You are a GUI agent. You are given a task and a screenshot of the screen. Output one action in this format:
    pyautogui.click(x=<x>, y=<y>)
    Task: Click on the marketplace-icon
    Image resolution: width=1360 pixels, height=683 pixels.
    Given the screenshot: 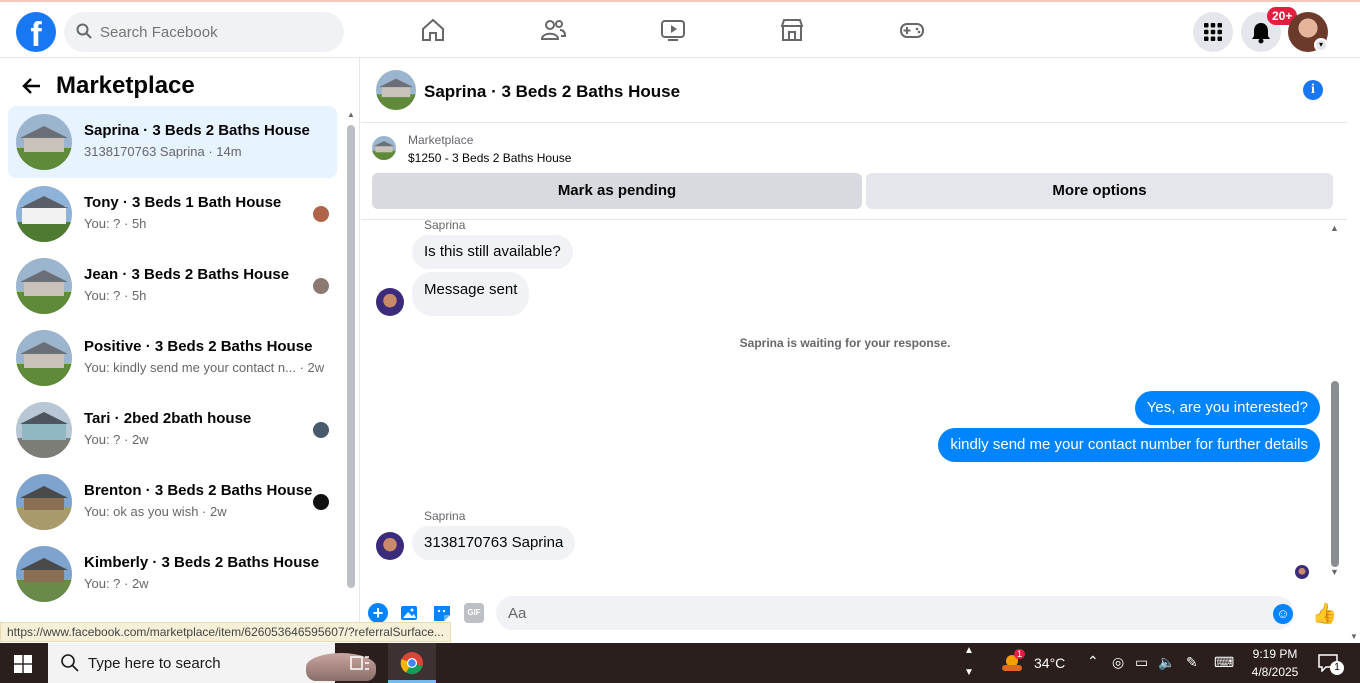 What is the action you would take?
    pyautogui.click(x=792, y=30)
    